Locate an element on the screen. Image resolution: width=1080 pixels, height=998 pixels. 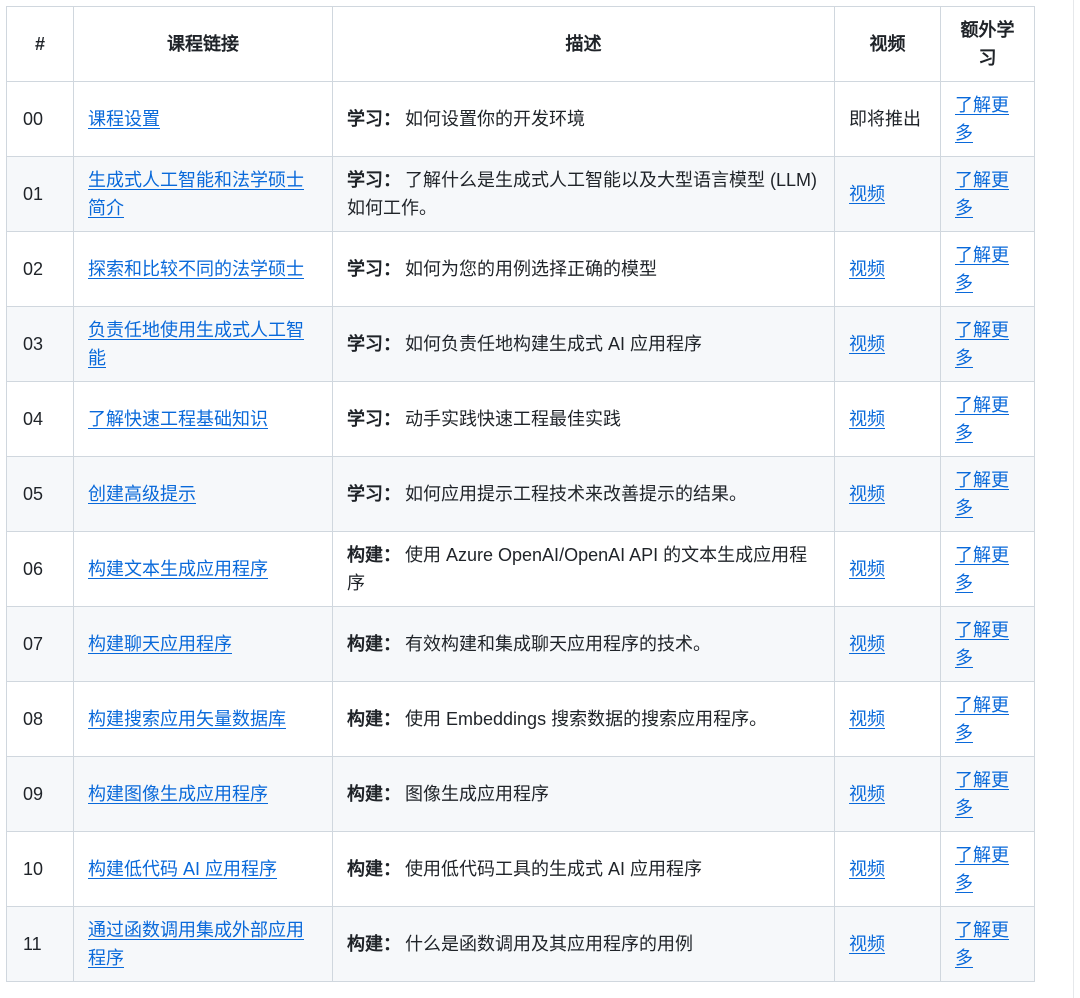
course-link-cell: 通过函数调用集成外部应用程序 is located at coordinates (203, 944).